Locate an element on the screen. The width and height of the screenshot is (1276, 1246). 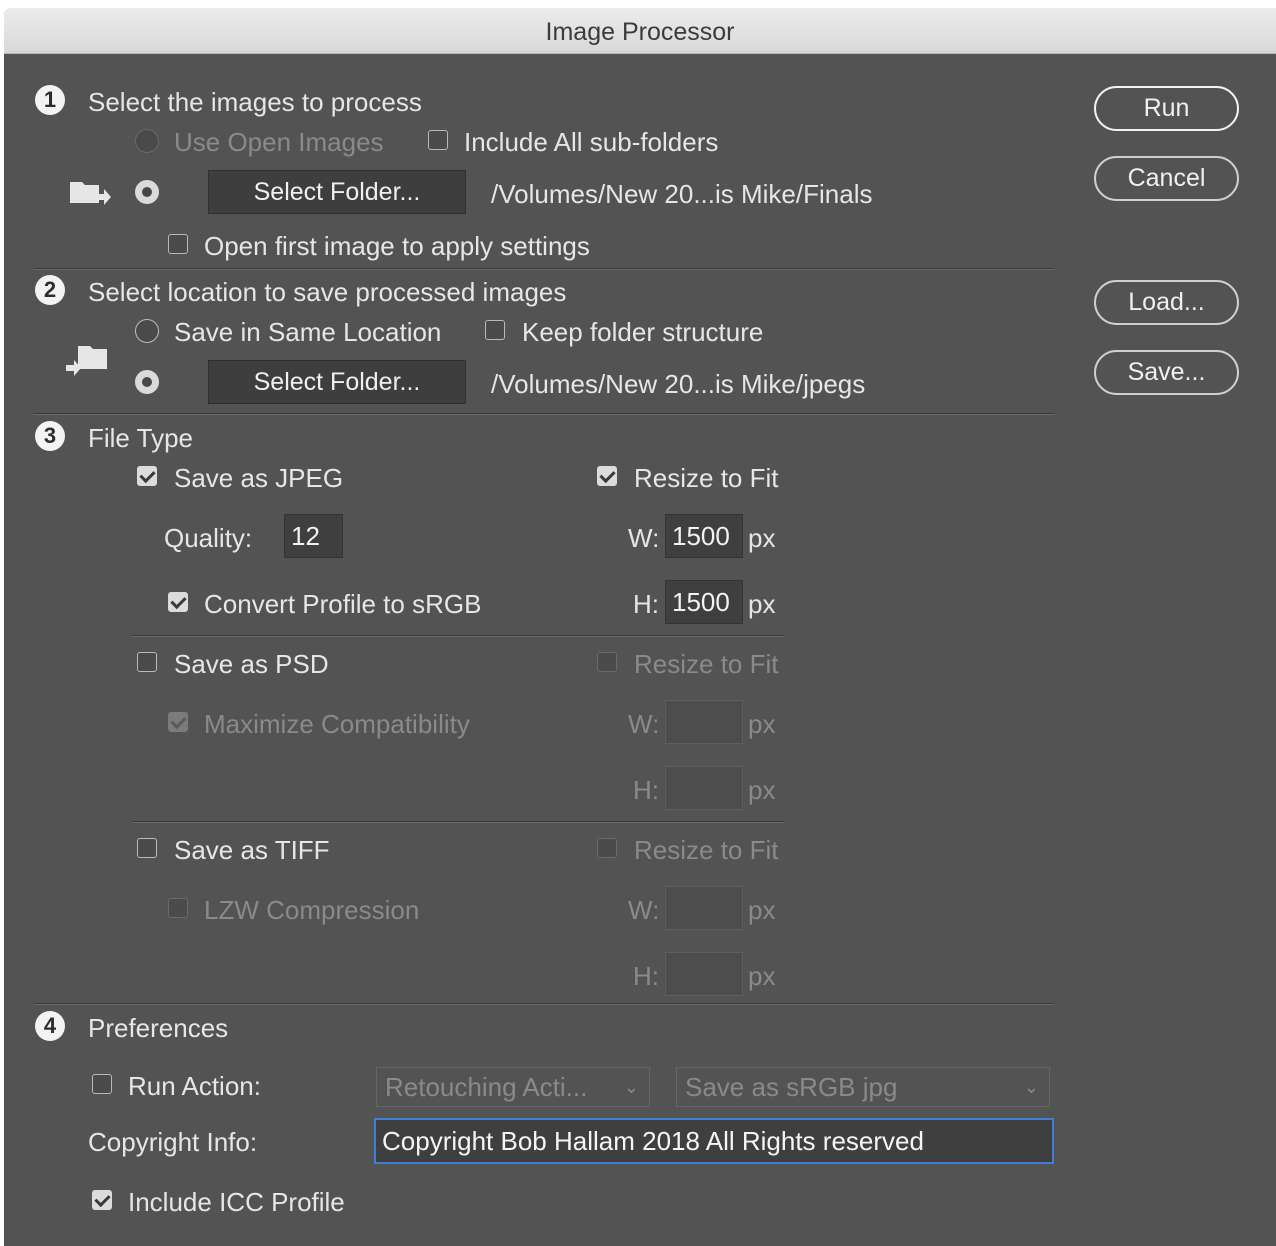
open-first-image-checkbox is located at coordinates (178, 244).